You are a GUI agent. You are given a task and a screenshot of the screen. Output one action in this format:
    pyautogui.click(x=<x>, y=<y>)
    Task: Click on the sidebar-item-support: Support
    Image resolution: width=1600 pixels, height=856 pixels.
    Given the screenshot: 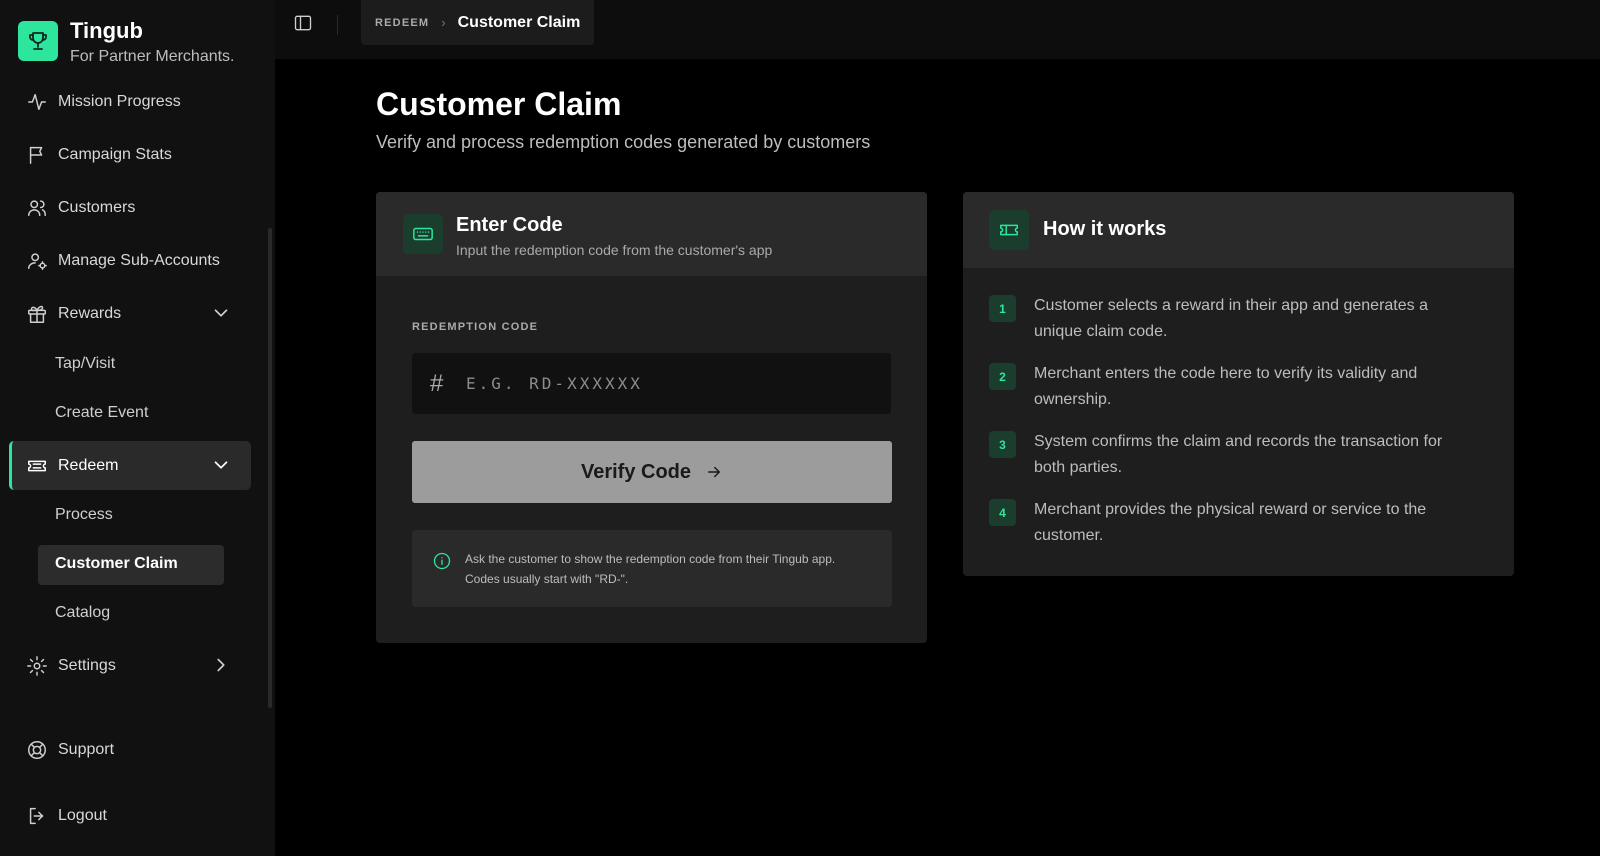 What is the action you would take?
    pyautogui.click(x=70, y=750)
    